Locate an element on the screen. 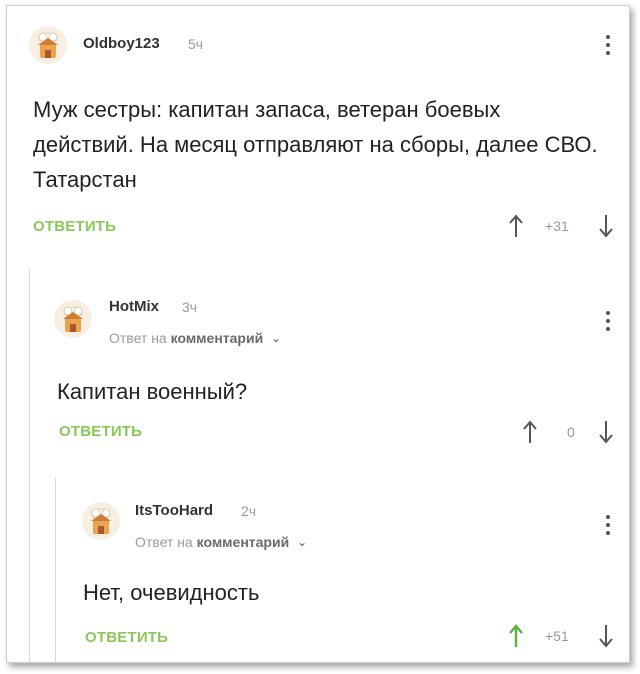  timestamp: 2ч is located at coordinates (249, 511).